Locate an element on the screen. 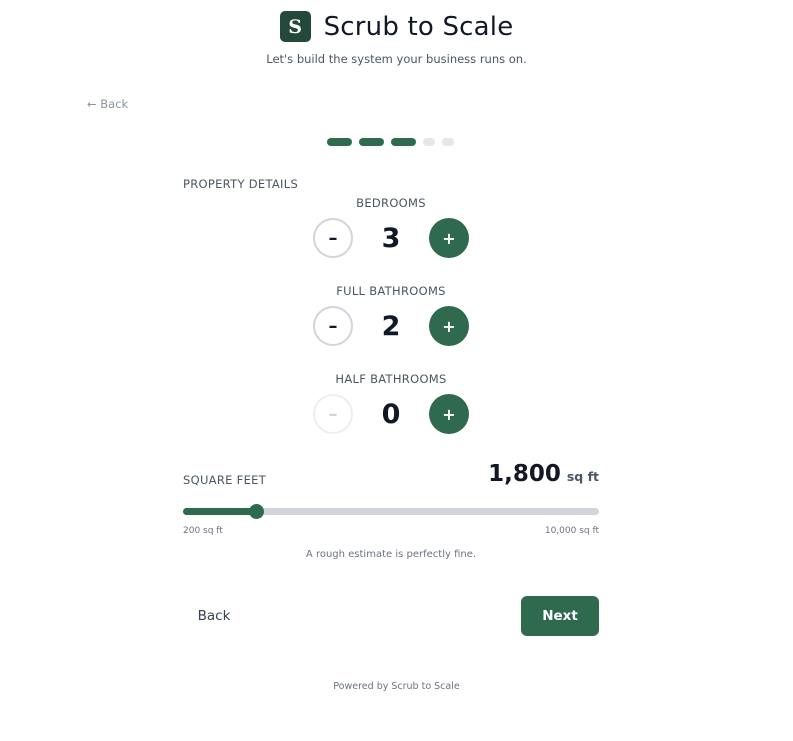 The width and height of the screenshot is (793, 741). half-bathrooms-label: HALF BATHROOMS is located at coordinates (391, 379).